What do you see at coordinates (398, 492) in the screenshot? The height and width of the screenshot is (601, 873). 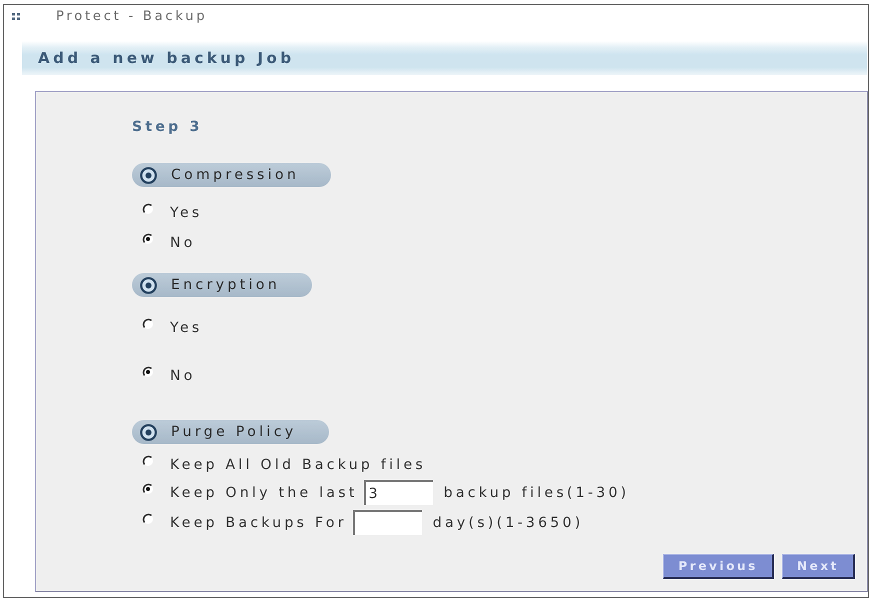 I see `number-input: 3` at bounding box center [398, 492].